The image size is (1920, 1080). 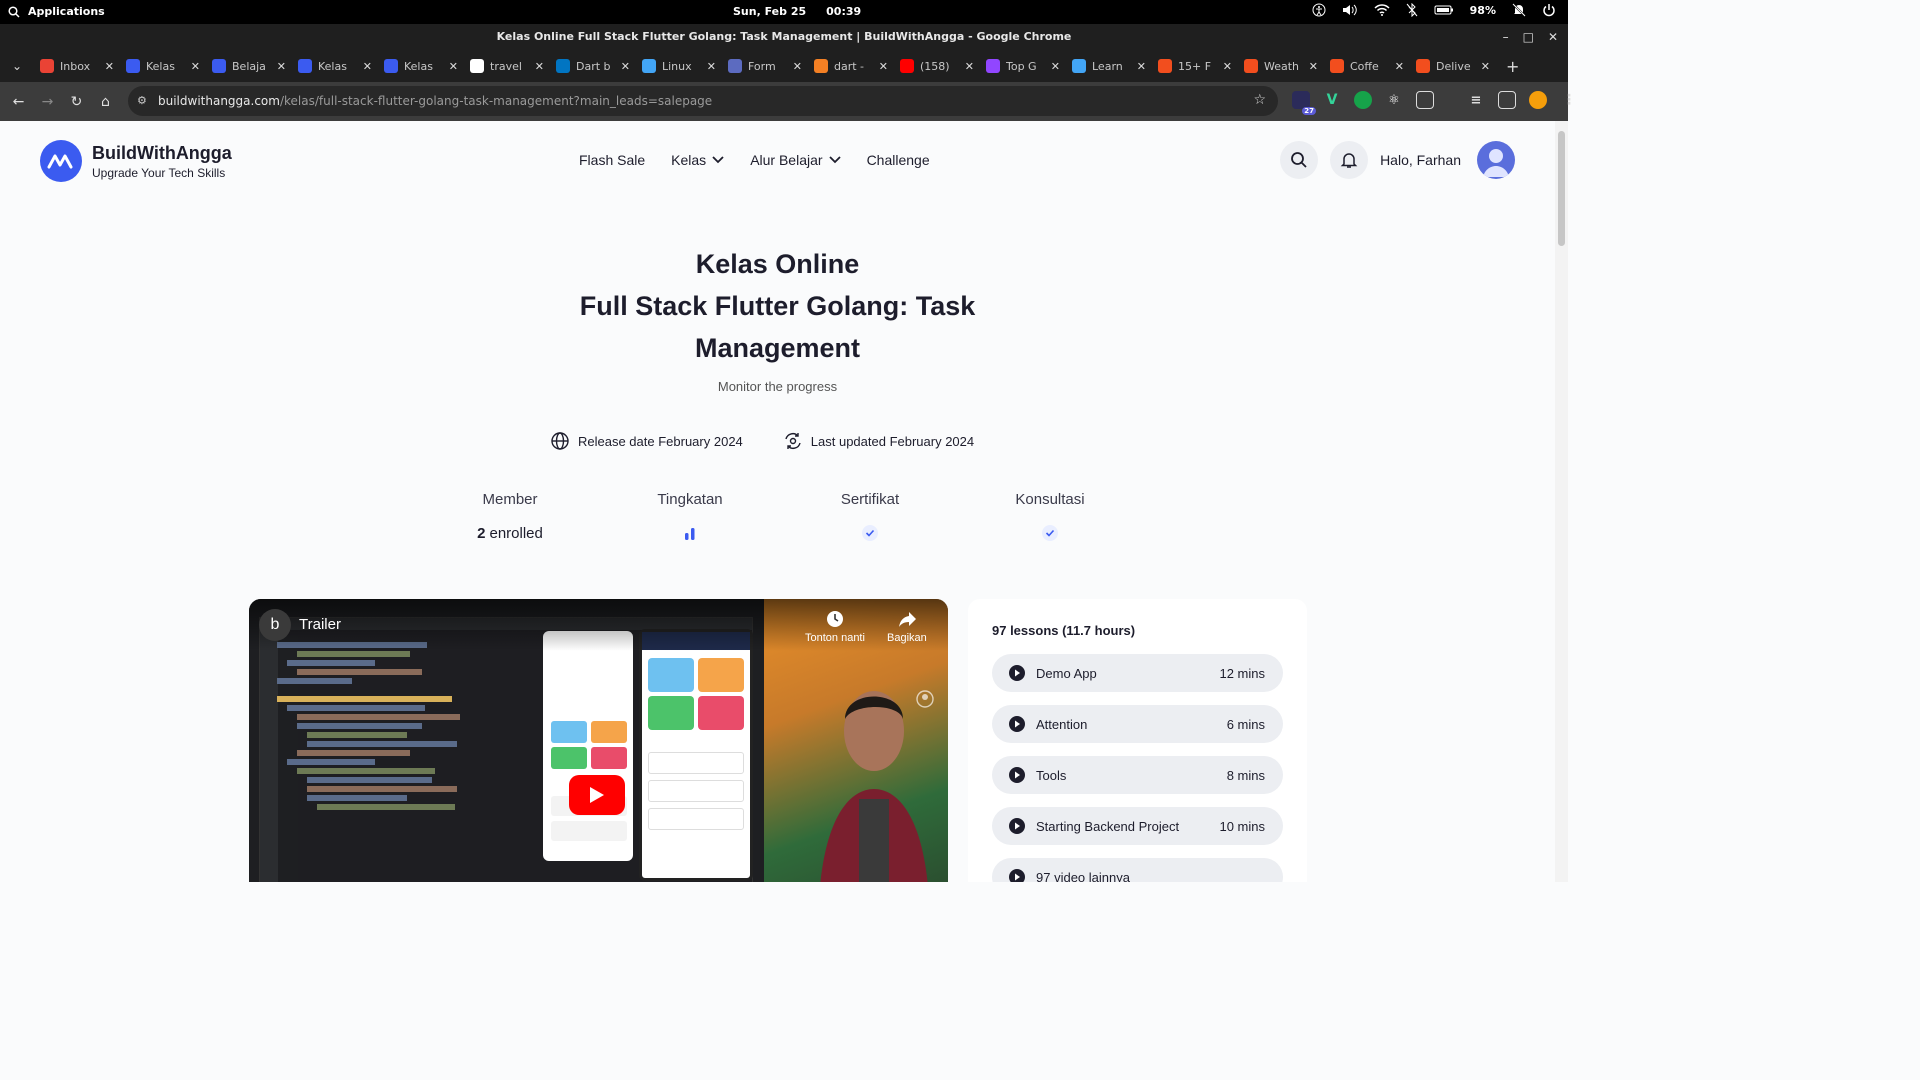 I want to click on watch-later-button: Tonton nanti, so click(x=835, y=626).